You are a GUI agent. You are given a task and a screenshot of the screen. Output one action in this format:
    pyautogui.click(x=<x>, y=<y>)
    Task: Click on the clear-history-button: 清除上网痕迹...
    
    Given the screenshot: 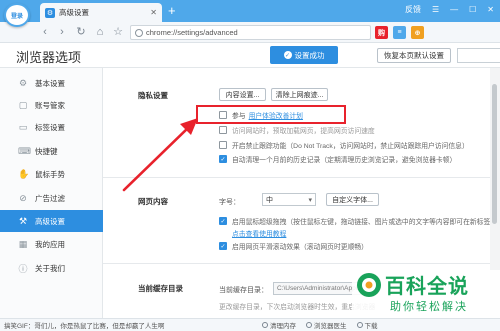 What is the action you would take?
    pyautogui.click(x=299, y=94)
    